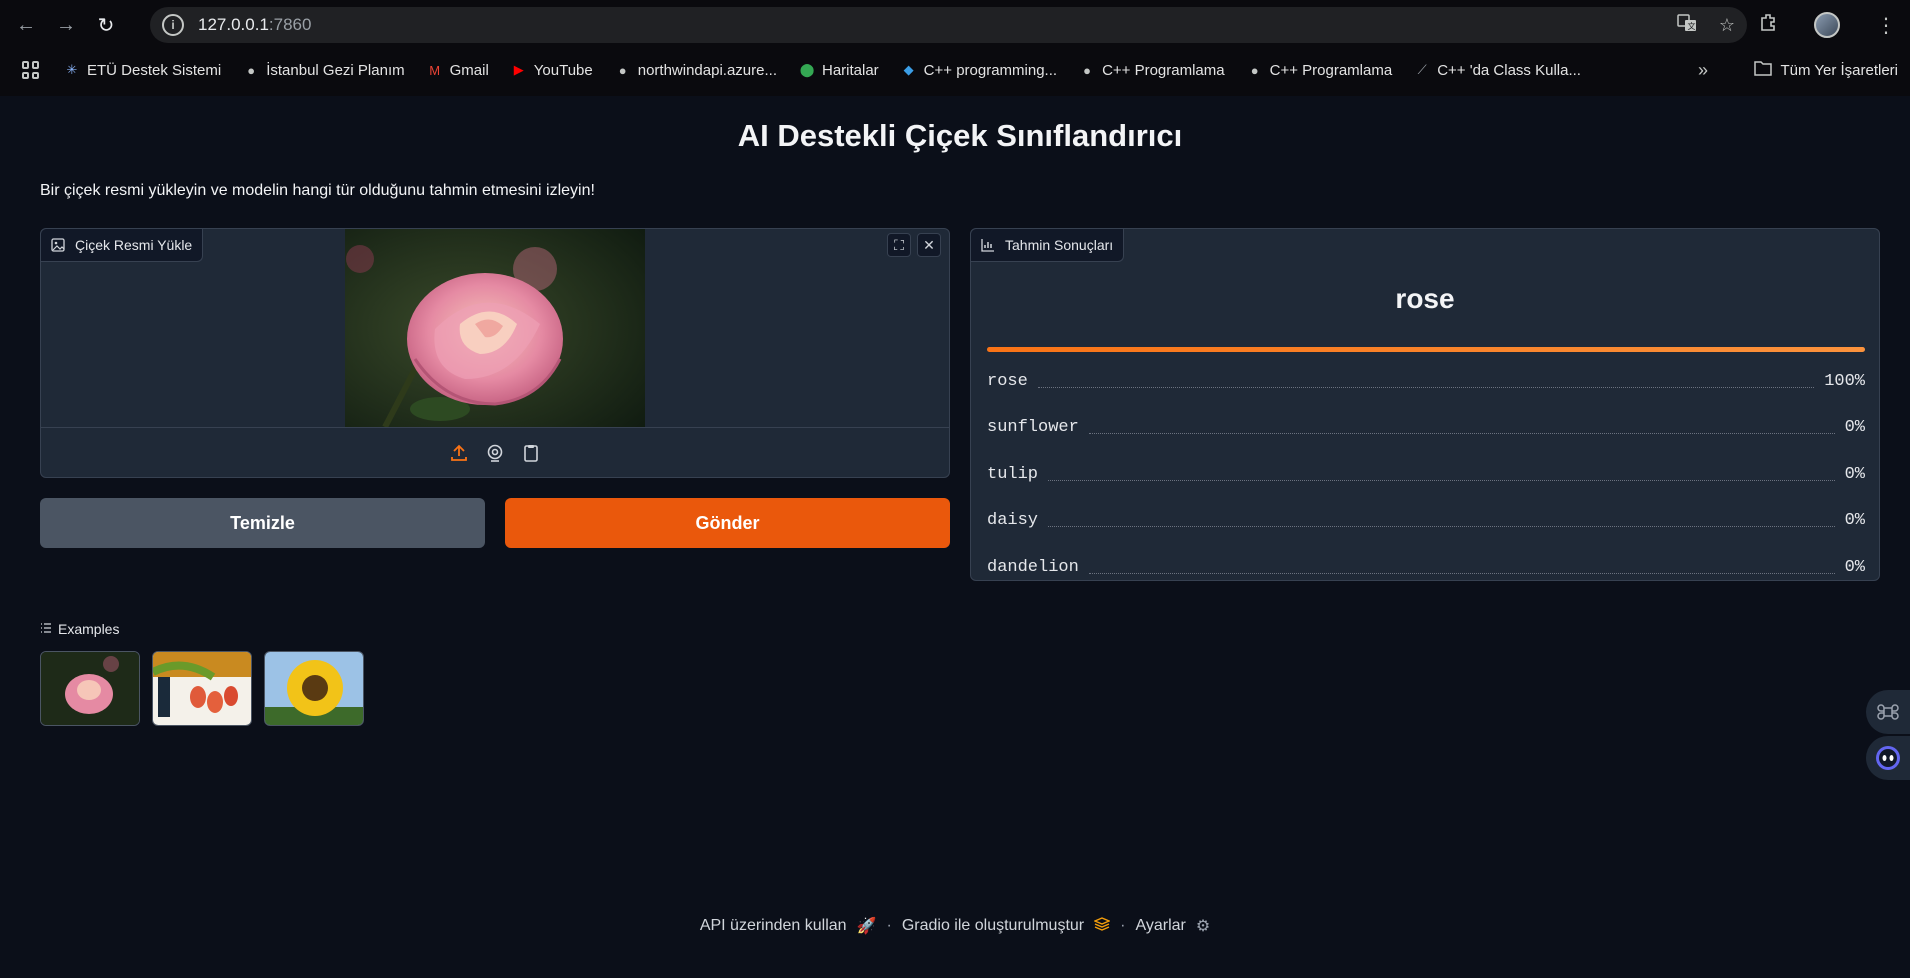  Describe the element at coordinates (1763, 70) in the screenshot. I see `folder-icon` at that location.